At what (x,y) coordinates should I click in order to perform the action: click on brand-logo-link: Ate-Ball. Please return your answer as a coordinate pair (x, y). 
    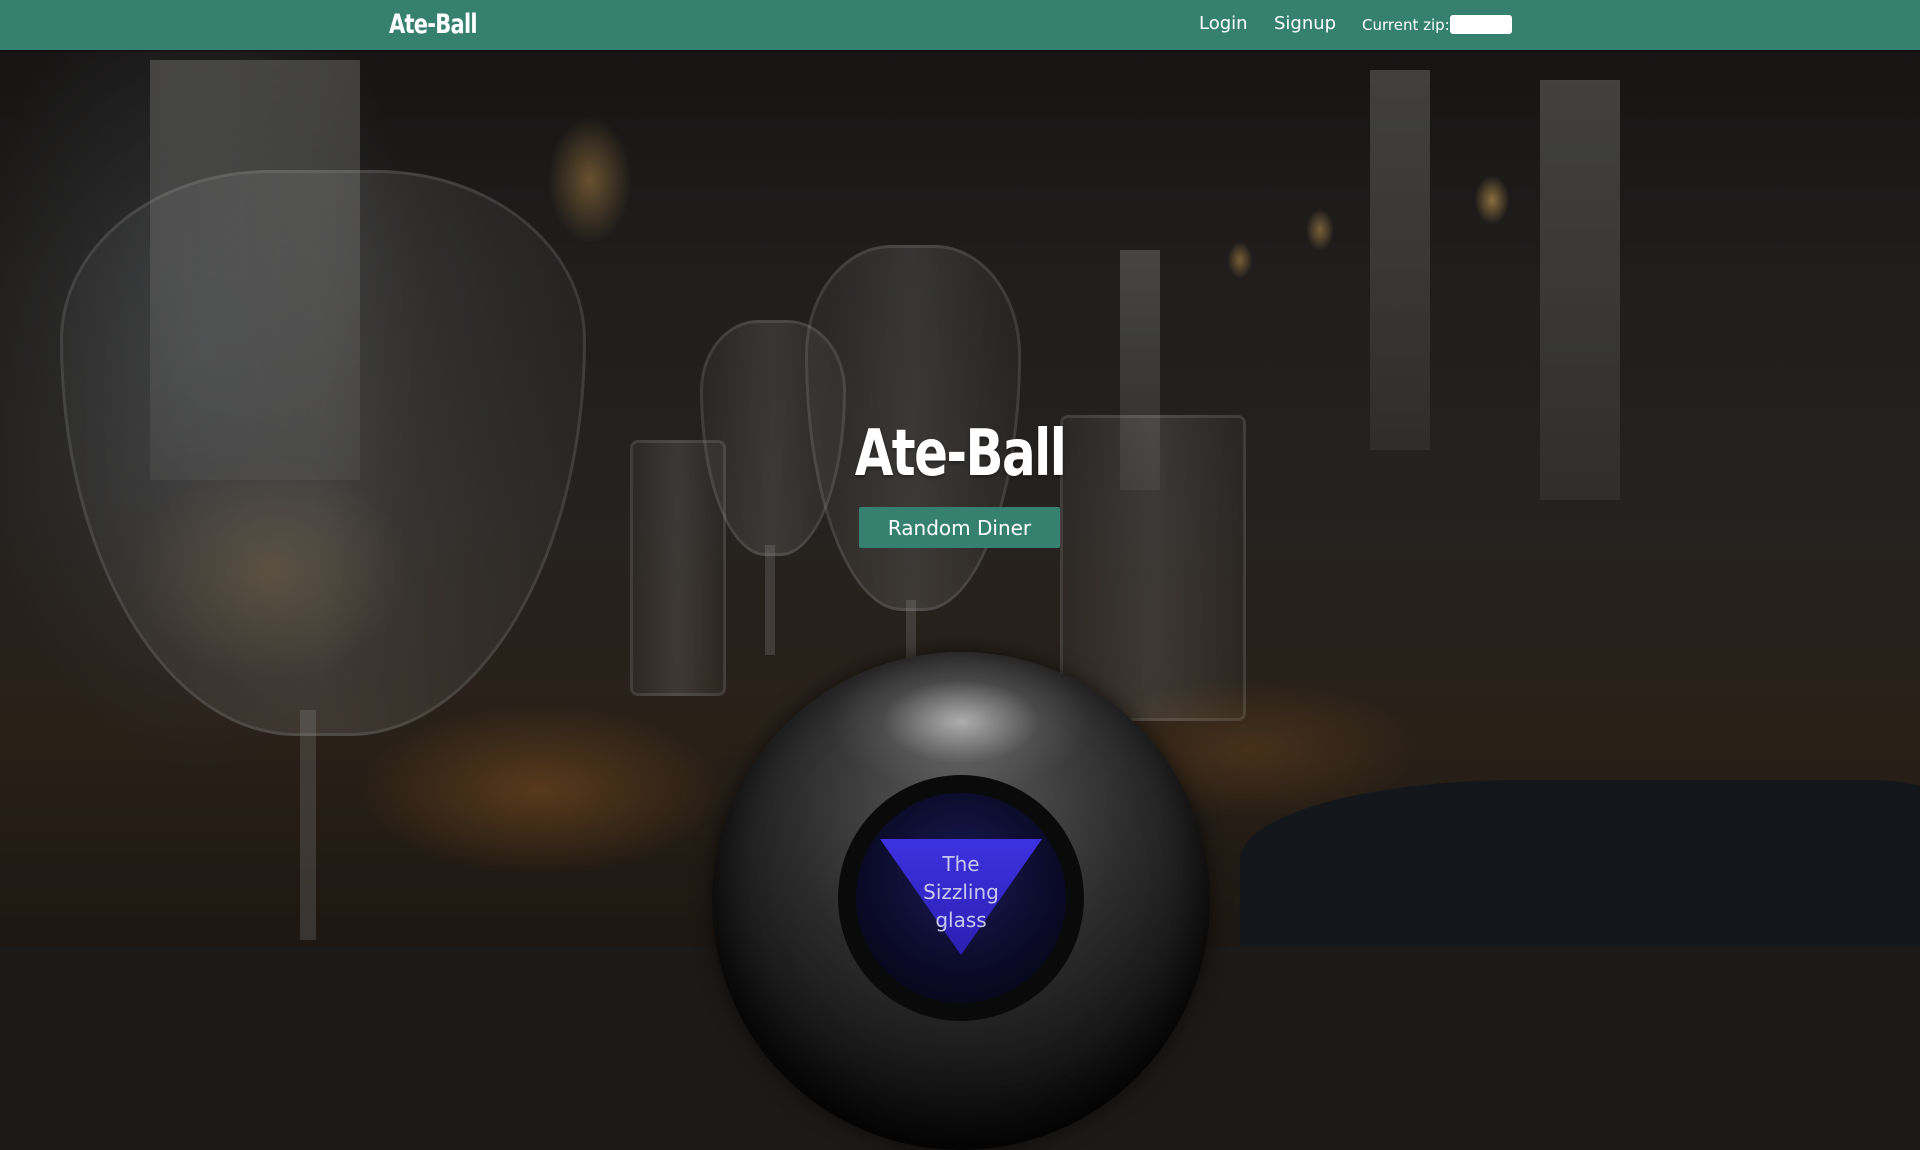
    Looking at the image, I should click on (433, 25).